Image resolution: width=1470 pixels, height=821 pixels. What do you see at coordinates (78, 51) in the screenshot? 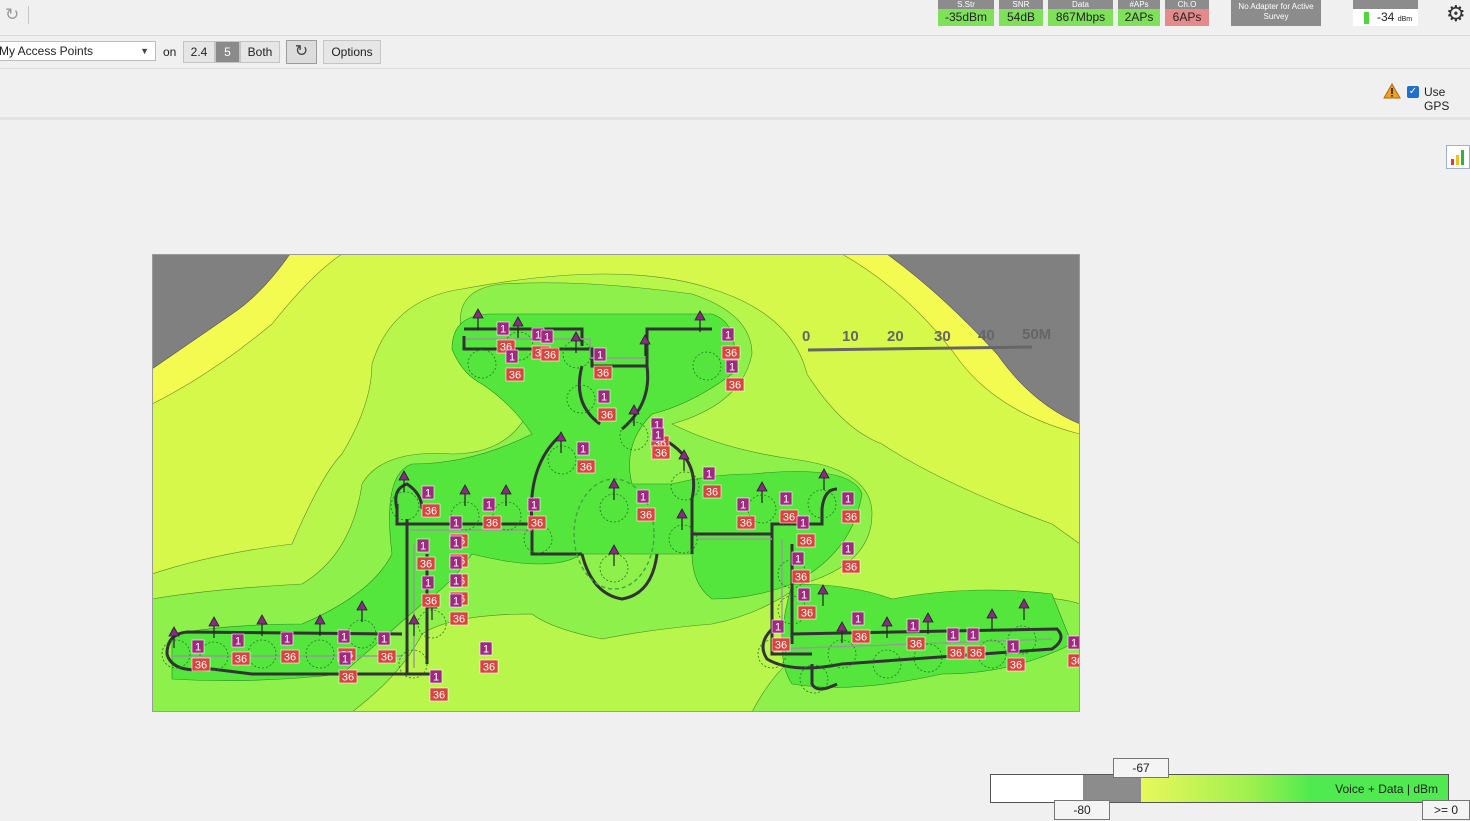
I see `ap-filter-dropdown: My Access Points ▼` at bounding box center [78, 51].